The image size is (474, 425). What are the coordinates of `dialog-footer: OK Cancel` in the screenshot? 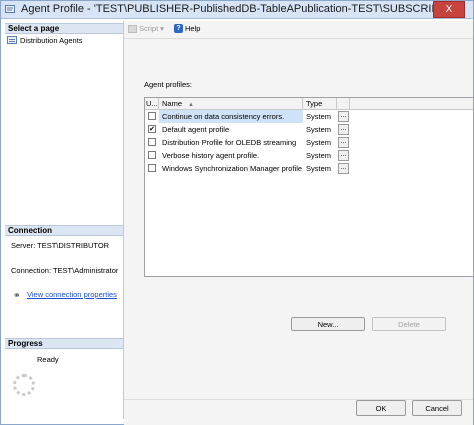 It's located at (298, 412).